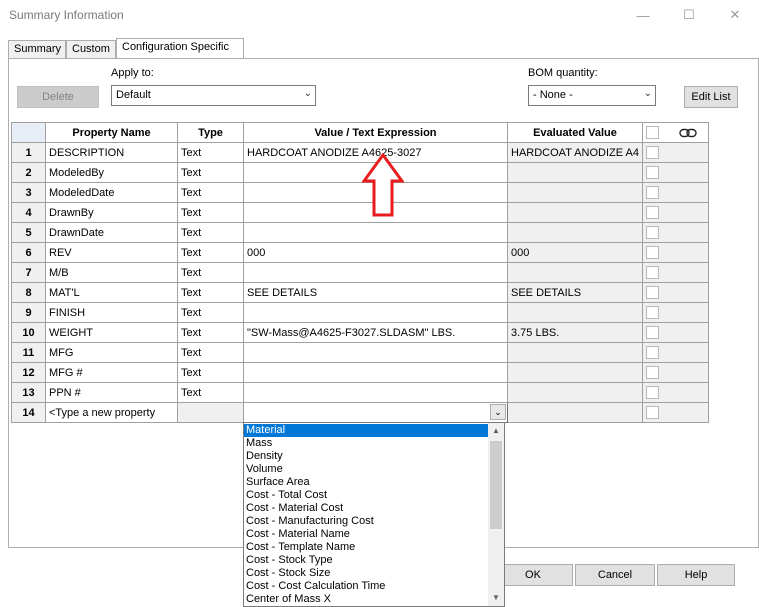  Describe the element at coordinates (366, 469) in the screenshot. I see `dropdown-option: Volume` at that location.